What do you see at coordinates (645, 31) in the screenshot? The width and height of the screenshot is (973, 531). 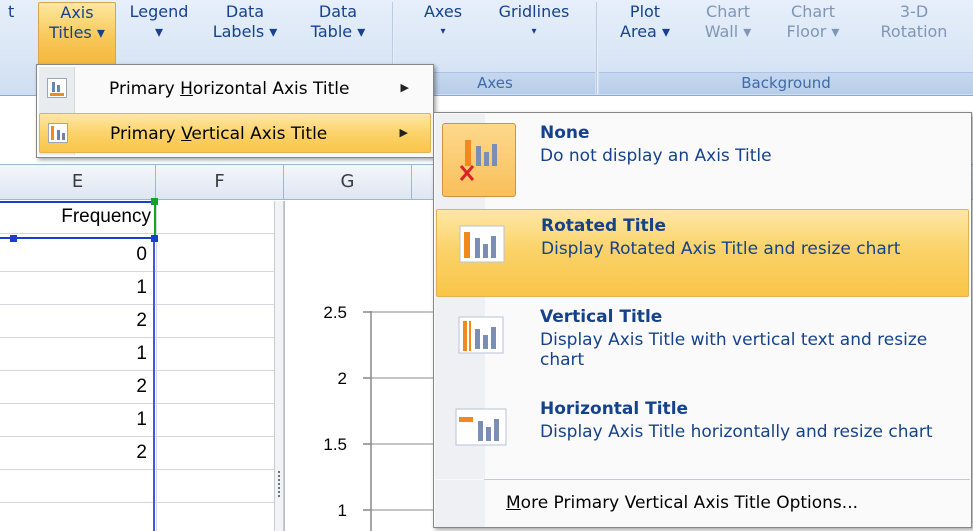 I see `plot-area-label-bottom: Area ▾` at bounding box center [645, 31].